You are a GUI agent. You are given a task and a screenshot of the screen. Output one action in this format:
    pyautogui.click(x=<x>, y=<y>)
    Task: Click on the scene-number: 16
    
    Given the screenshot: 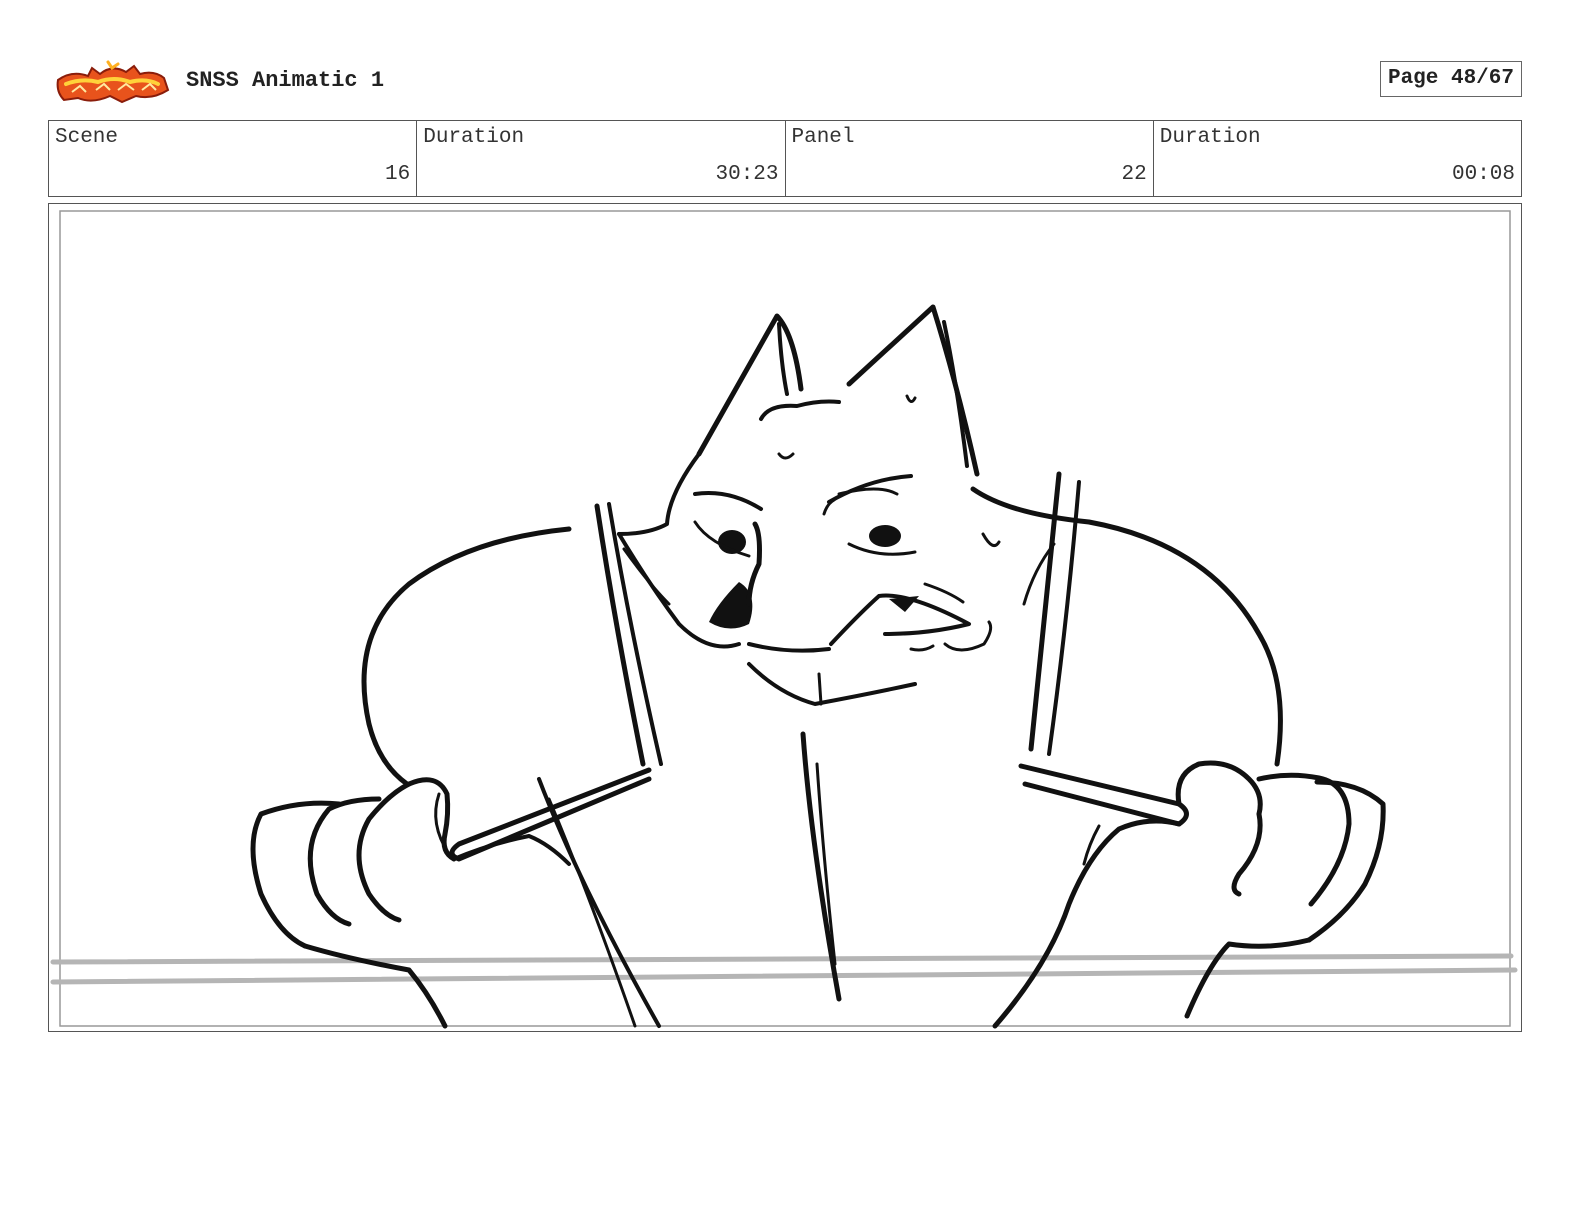 What is the action you would take?
    pyautogui.click(x=398, y=174)
    